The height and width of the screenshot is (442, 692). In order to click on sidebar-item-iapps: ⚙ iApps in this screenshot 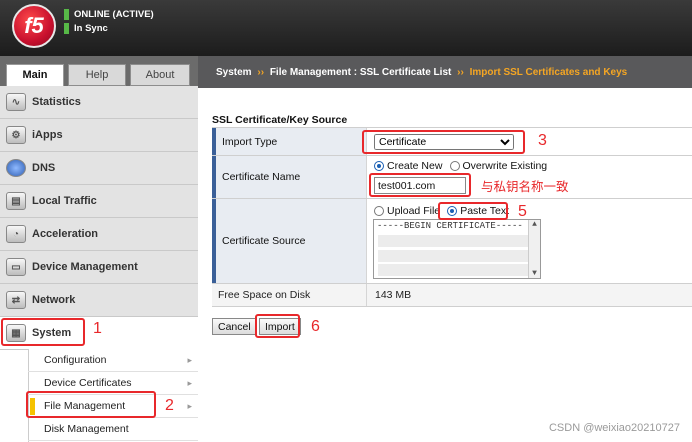, I will do `click(99, 135)`.